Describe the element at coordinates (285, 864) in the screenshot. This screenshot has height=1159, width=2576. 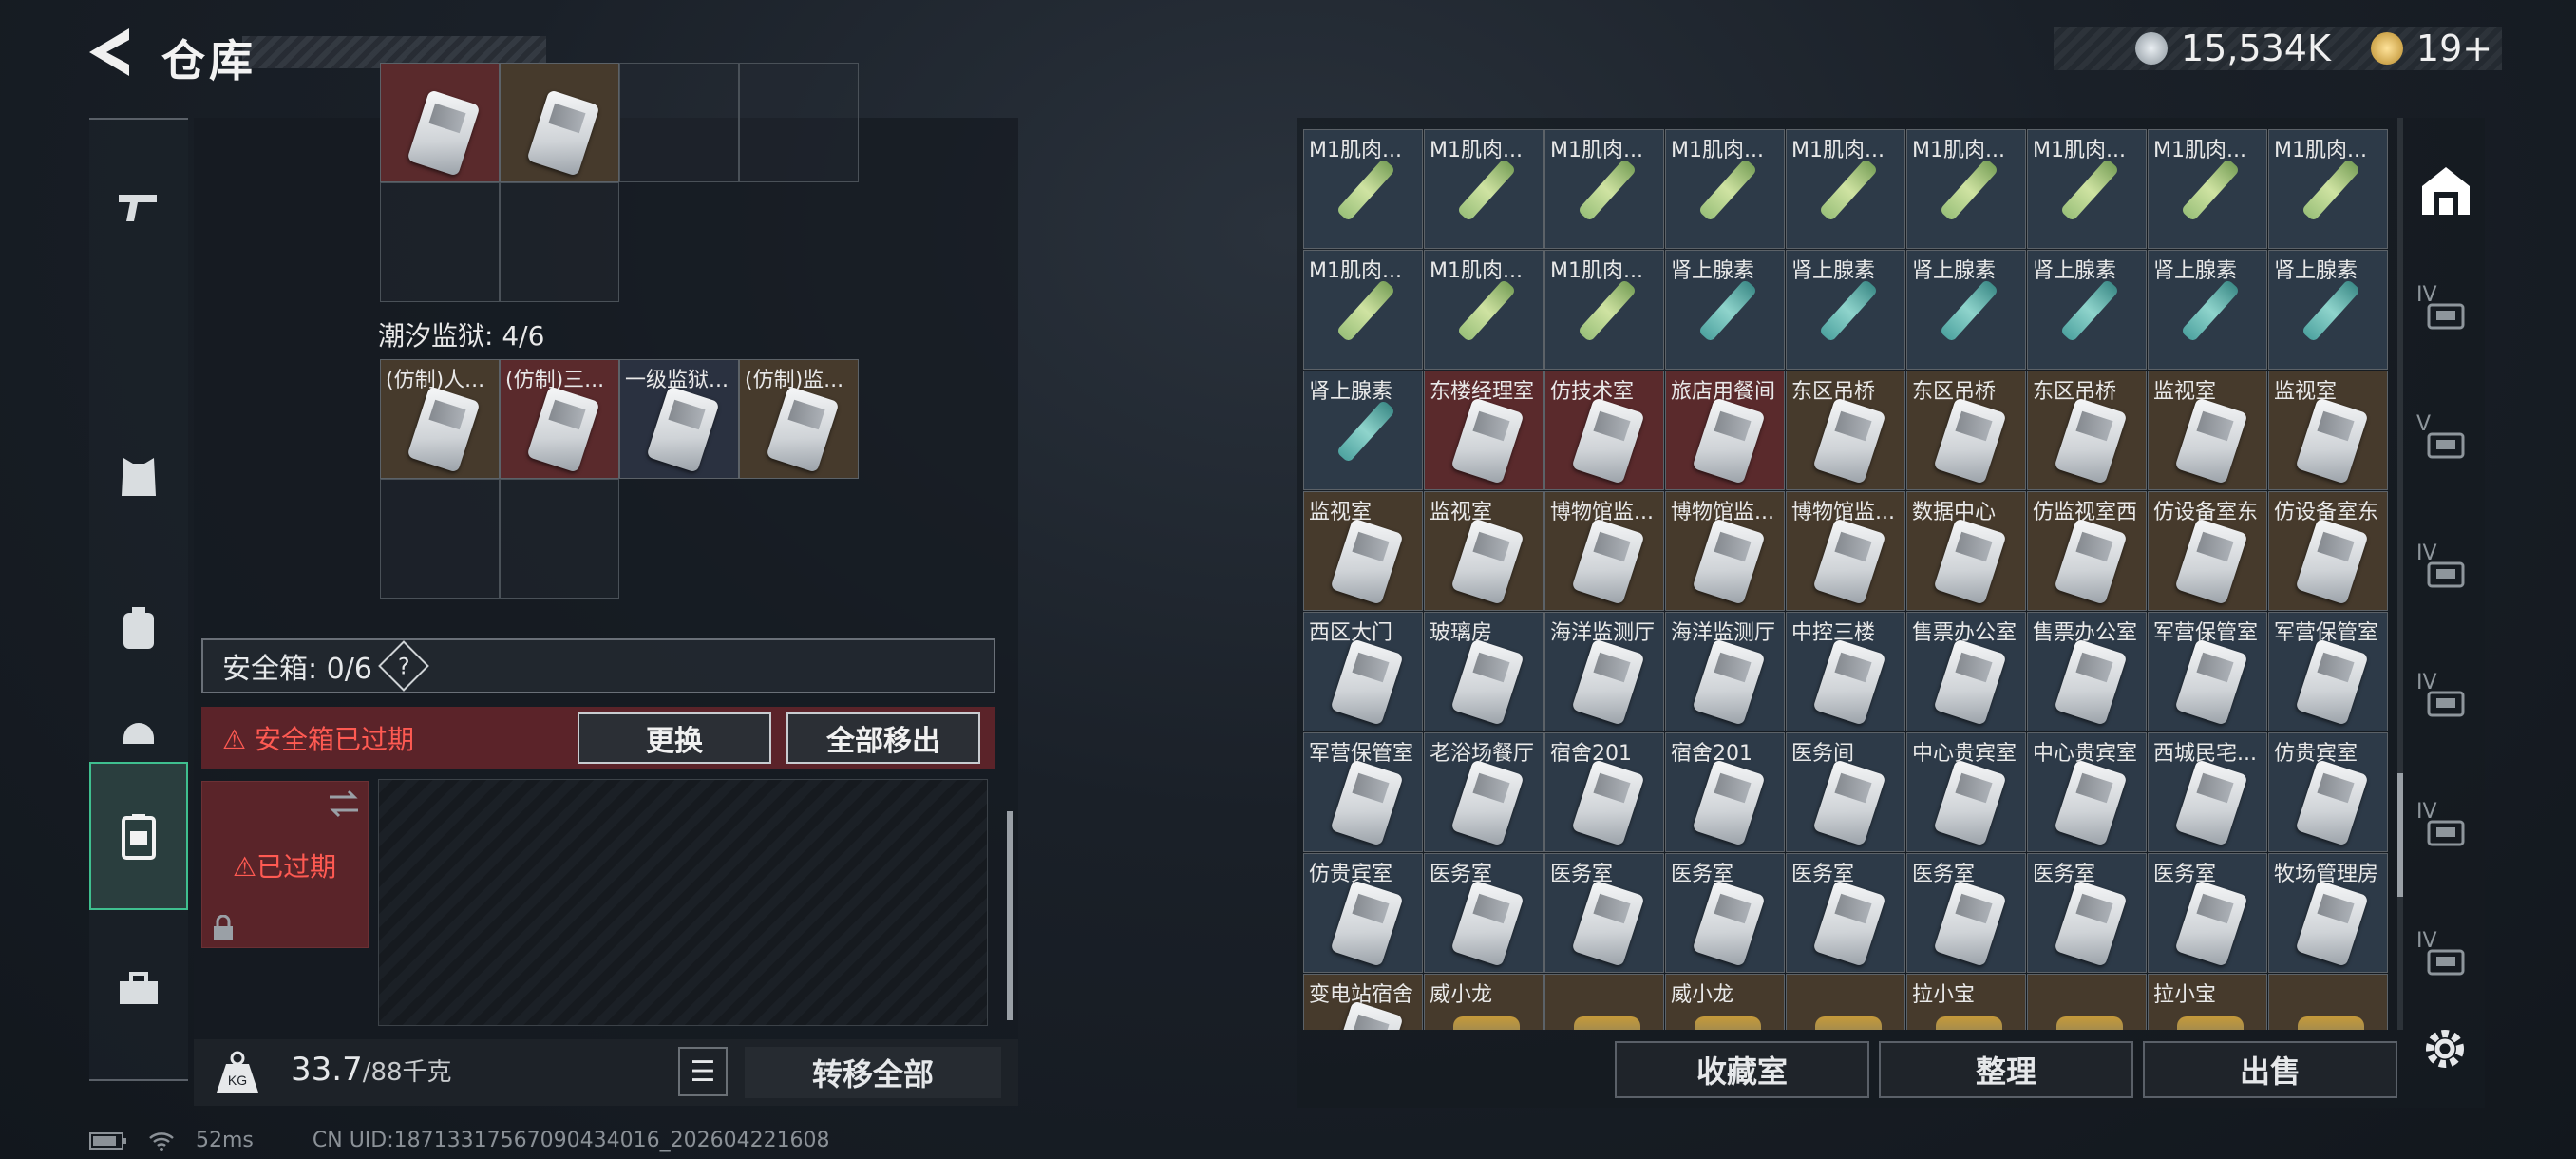
I see `safe-box-slot: ⚠已过期` at that location.